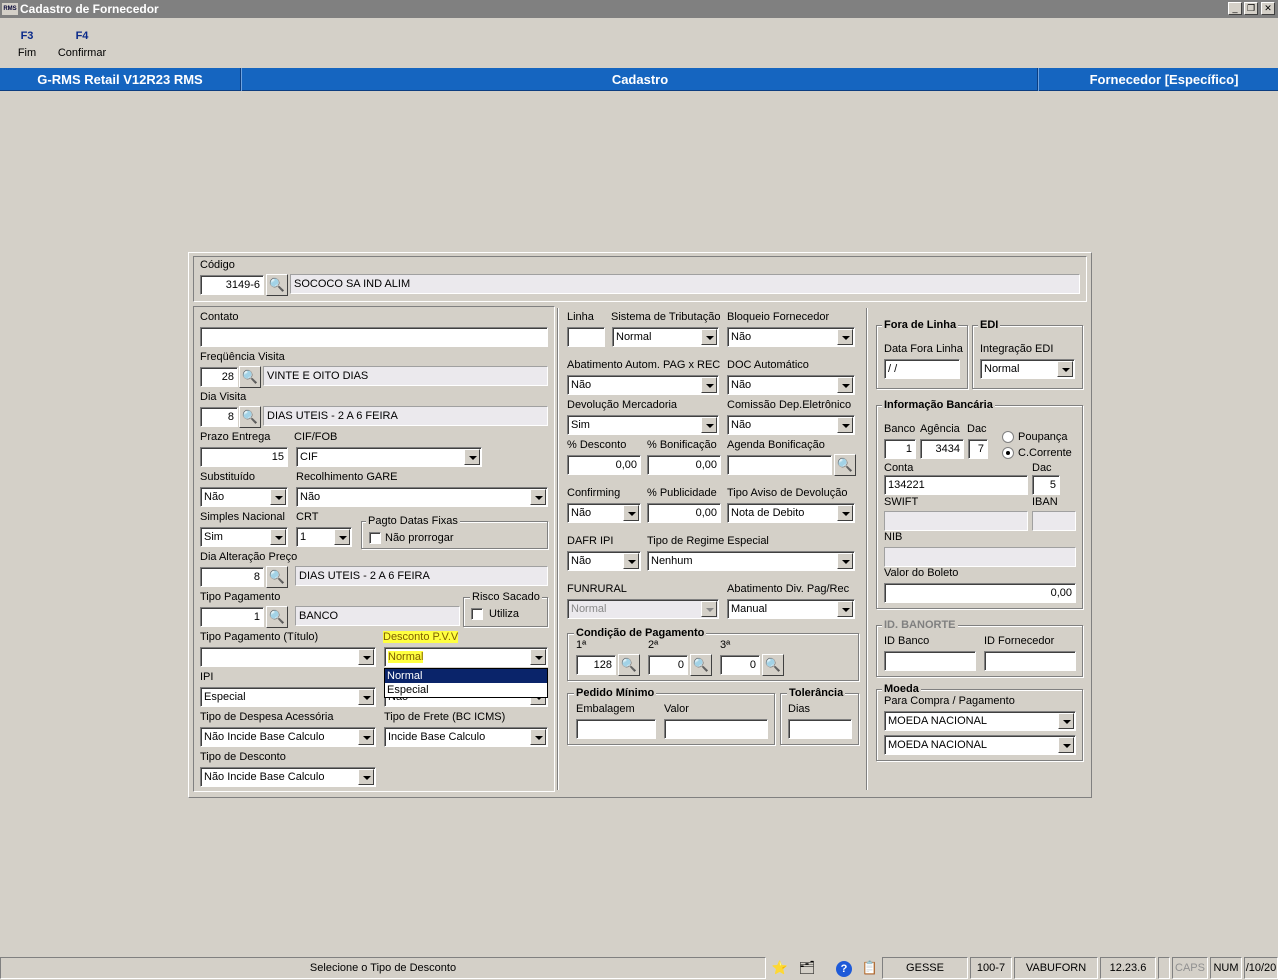 The height and width of the screenshot is (980, 1278). What do you see at coordinates (791, 513) in the screenshot?
I see `tipo-aviso-devolucao-select: Nota de Debito` at bounding box center [791, 513].